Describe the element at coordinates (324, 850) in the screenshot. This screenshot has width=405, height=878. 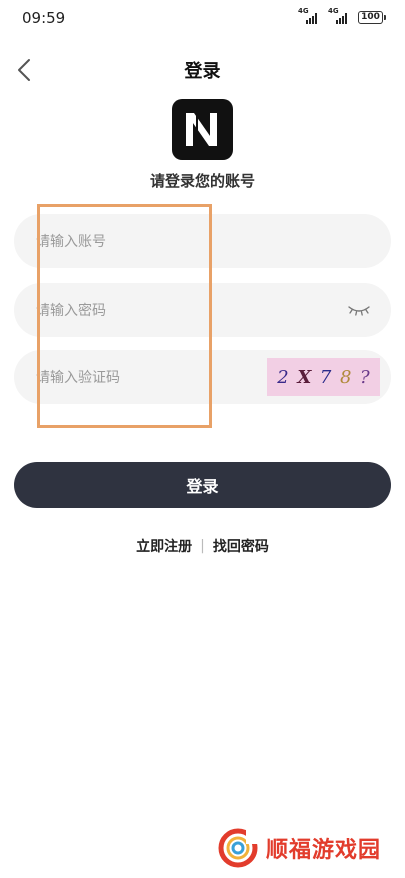
I see `watermark-text: 顺福游戏园` at that location.